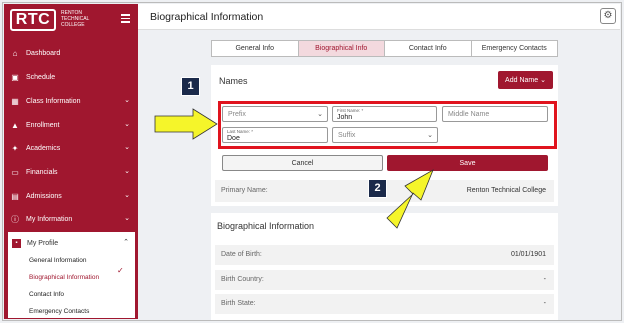 The height and width of the screenshot is (323, 624). Describe the element at coordinates (242, 279) in the screenshot. I see `row-label: Birth Country:` at that location.